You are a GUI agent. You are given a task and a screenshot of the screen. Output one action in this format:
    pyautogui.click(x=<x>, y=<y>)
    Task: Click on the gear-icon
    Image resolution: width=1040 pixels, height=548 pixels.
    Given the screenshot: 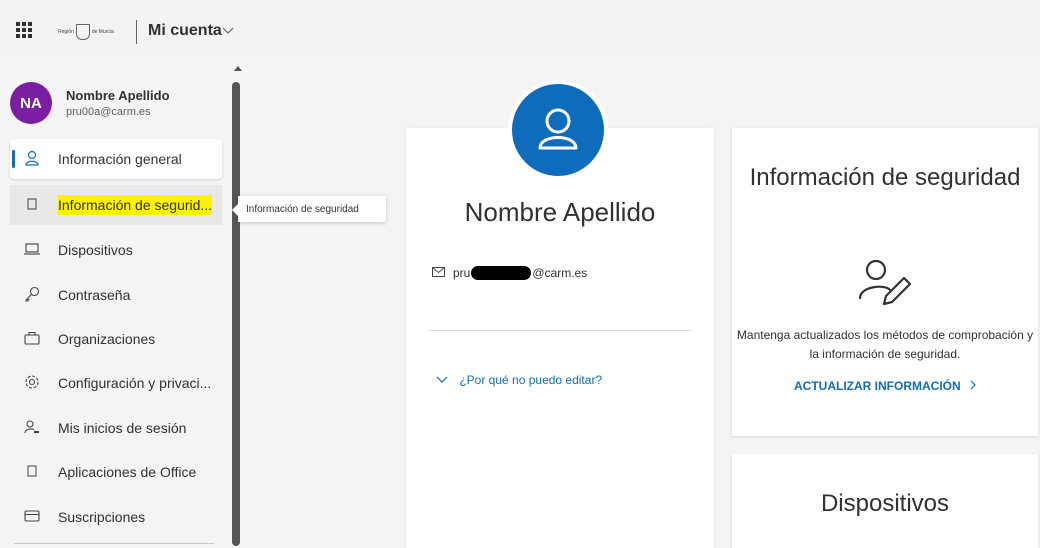 What is the action you would take?
    pyautogui.click(x=32, y=383)
    